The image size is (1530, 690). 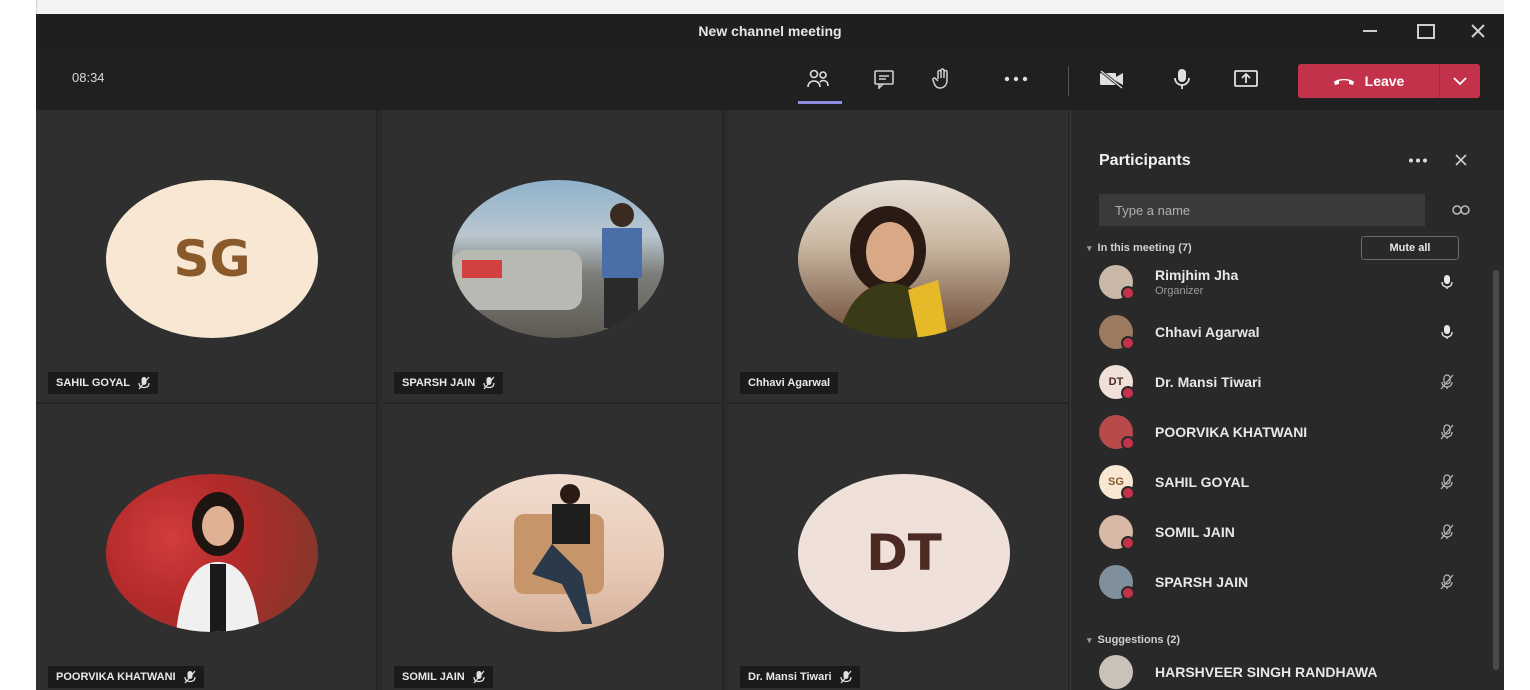 I want to click on raise-hand-button, so click(x=942, y=79).